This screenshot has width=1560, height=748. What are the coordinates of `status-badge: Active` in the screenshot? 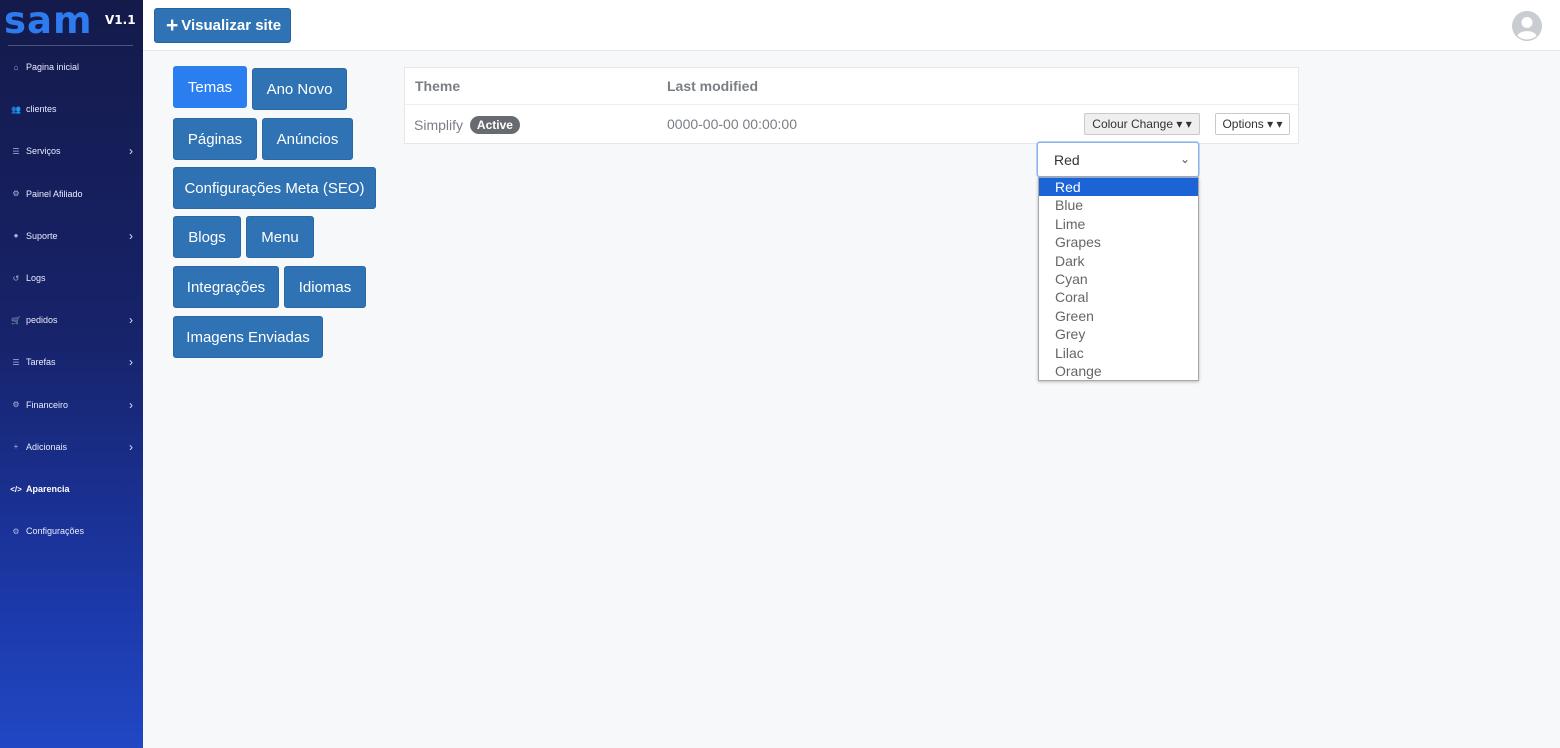 It's located at (494, 125).